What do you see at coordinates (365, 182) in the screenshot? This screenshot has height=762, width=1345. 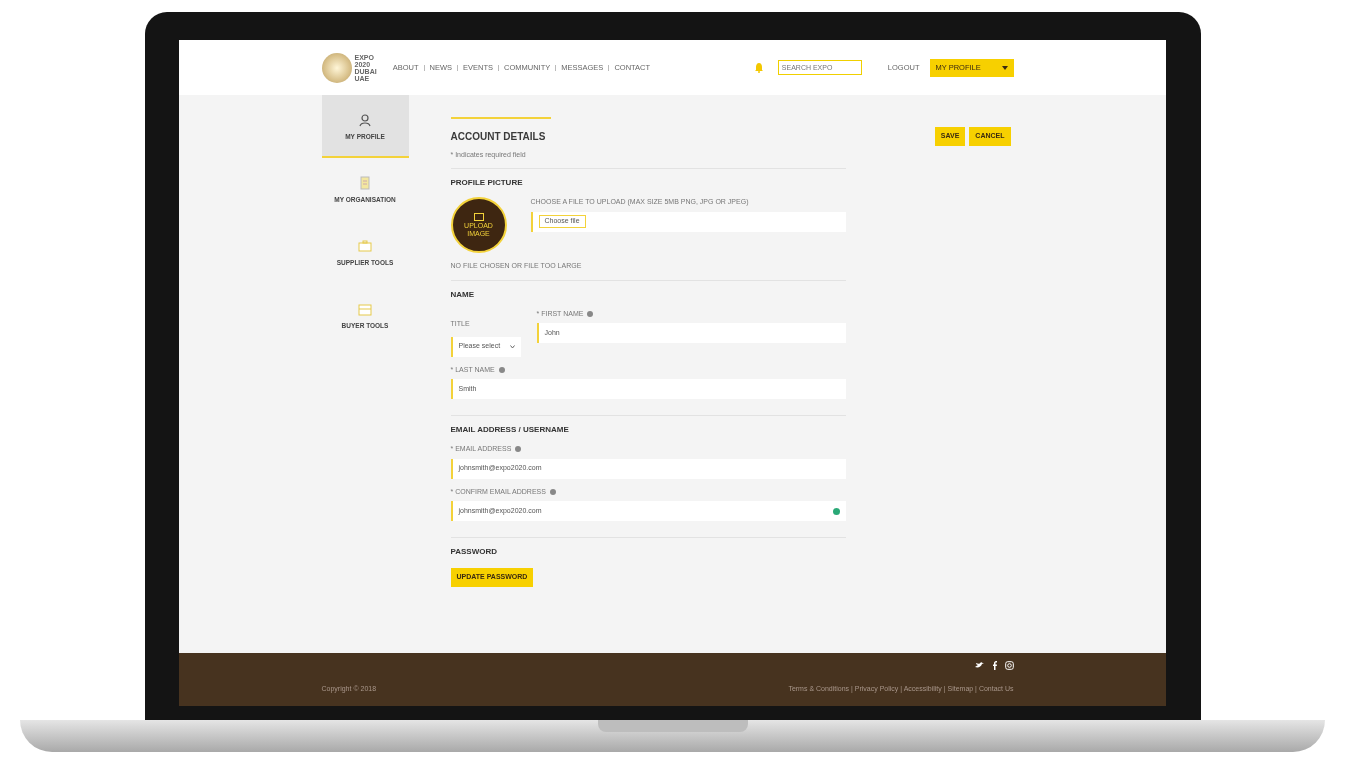 I see `clipboard-icon` at bounding box center [365, 182].